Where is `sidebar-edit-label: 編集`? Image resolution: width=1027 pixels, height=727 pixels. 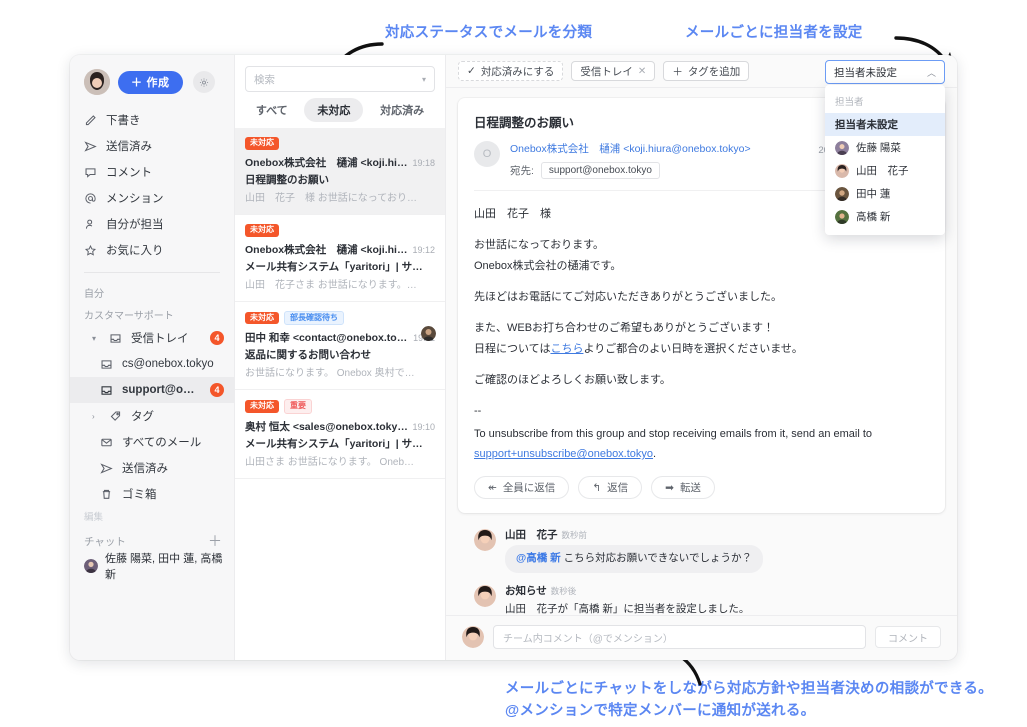
sidebar-edit-label: 編集 is located at coordinates (152, 515).